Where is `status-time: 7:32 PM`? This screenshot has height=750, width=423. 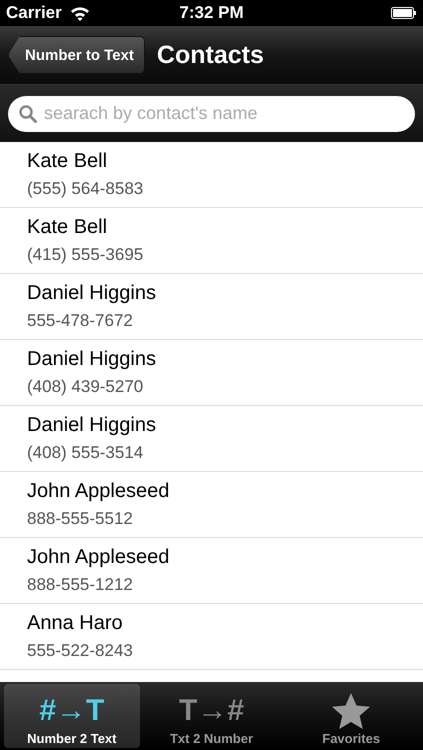
status-time: 7:32 PM is located at coordinates (211, 13).